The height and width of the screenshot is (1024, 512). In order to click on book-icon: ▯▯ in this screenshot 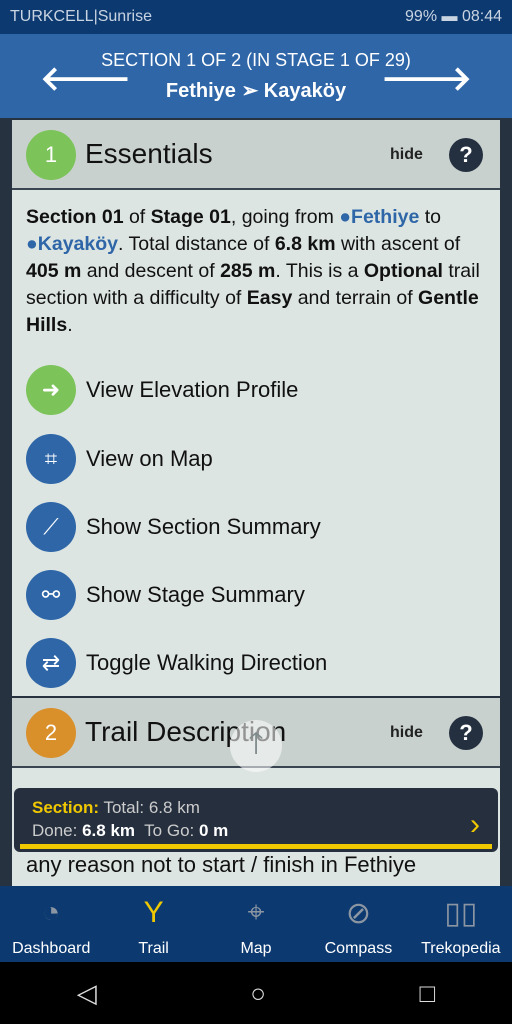, I will do `click(461, 913)`.